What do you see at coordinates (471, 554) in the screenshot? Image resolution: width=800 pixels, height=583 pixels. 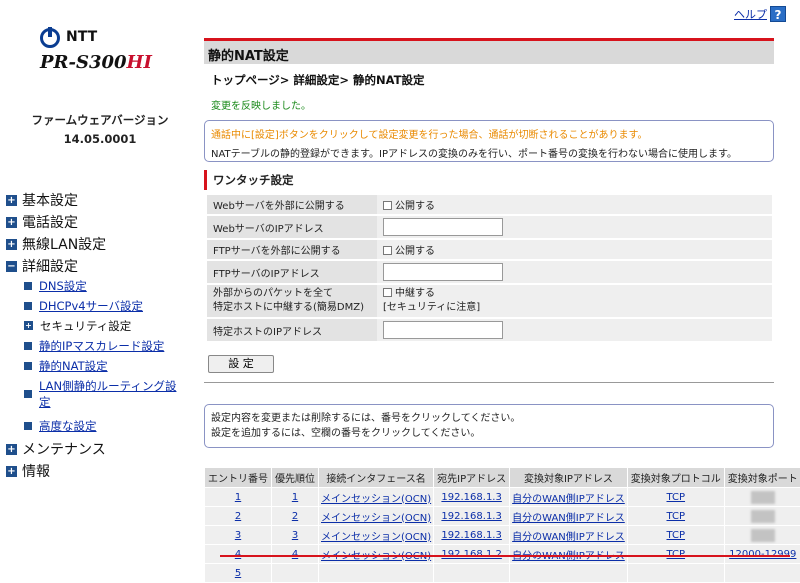 I see `dest-ip-link: 192.168.1.2` at bounding box center [471, 554].